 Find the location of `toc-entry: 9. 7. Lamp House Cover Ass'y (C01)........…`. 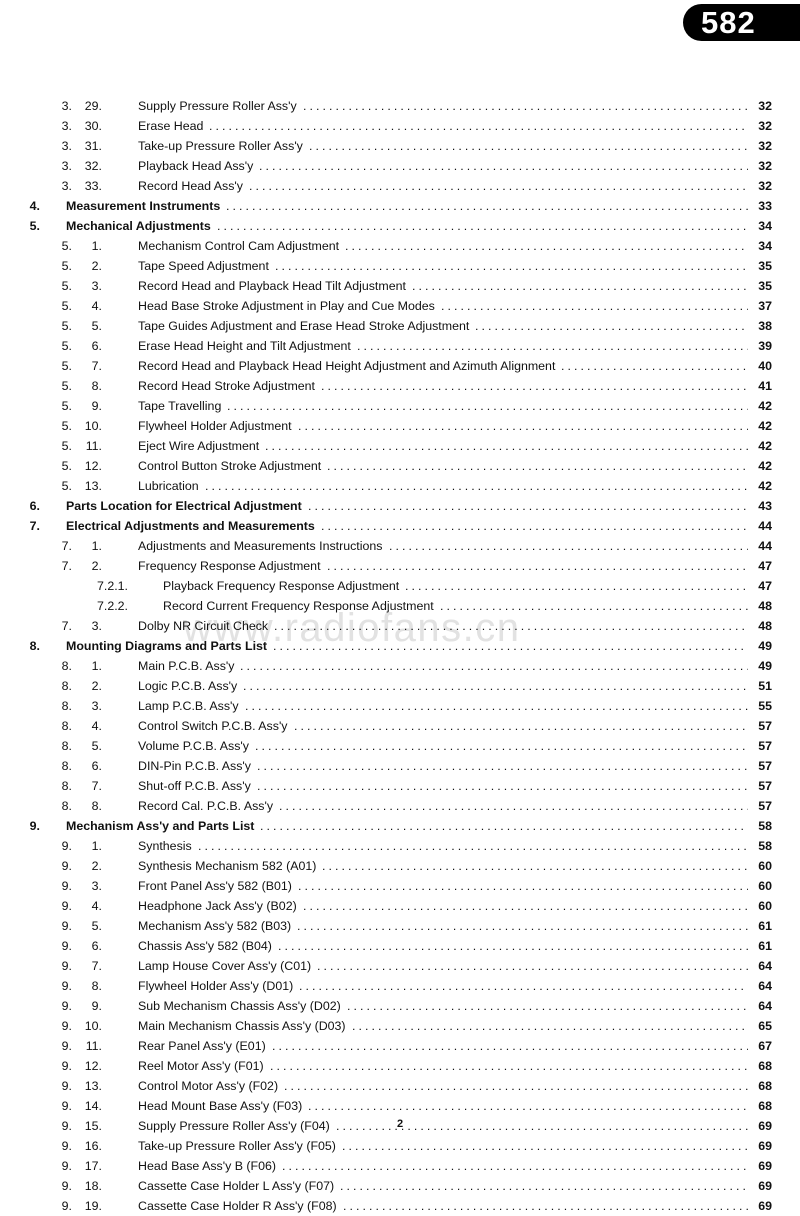

toc-entry: 9. 7. Lamp House Cover Ass'y (C01)........… is located at coordinates (400, 966).